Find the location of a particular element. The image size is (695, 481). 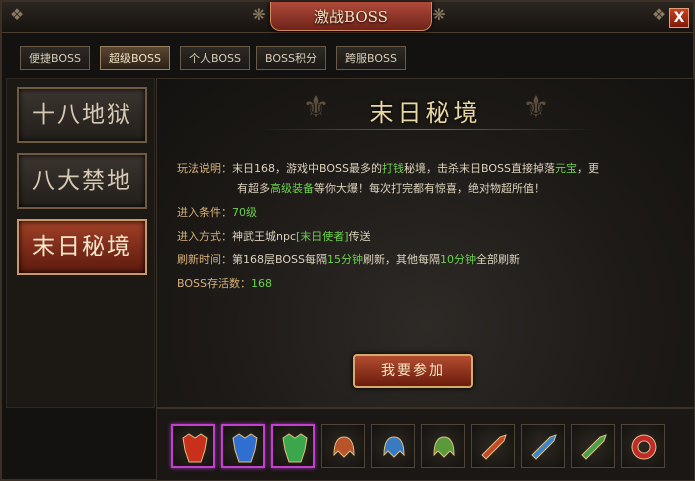

desc-highlight: 打钱 is located at coordinates (392, 168).